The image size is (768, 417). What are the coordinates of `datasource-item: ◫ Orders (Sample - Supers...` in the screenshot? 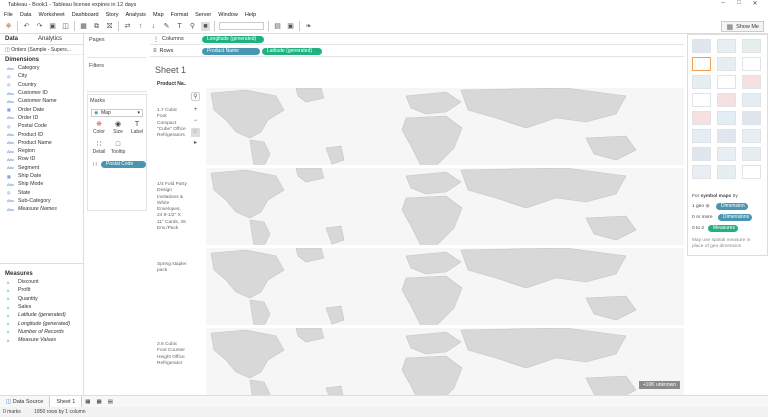 It's located at (41, 50).